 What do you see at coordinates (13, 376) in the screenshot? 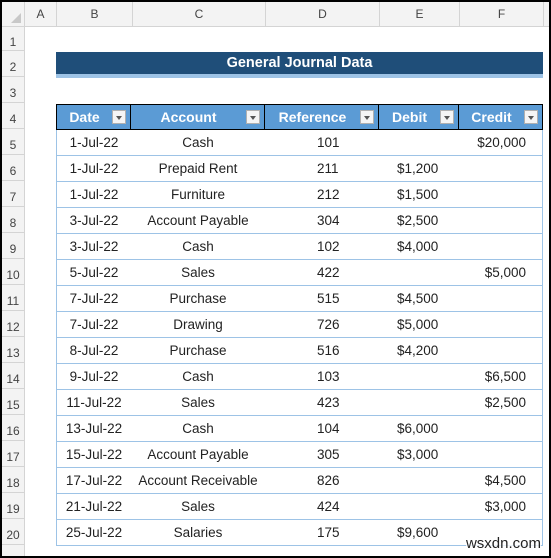
I see `row-header-14: 14` at bounding box center [13, 376].